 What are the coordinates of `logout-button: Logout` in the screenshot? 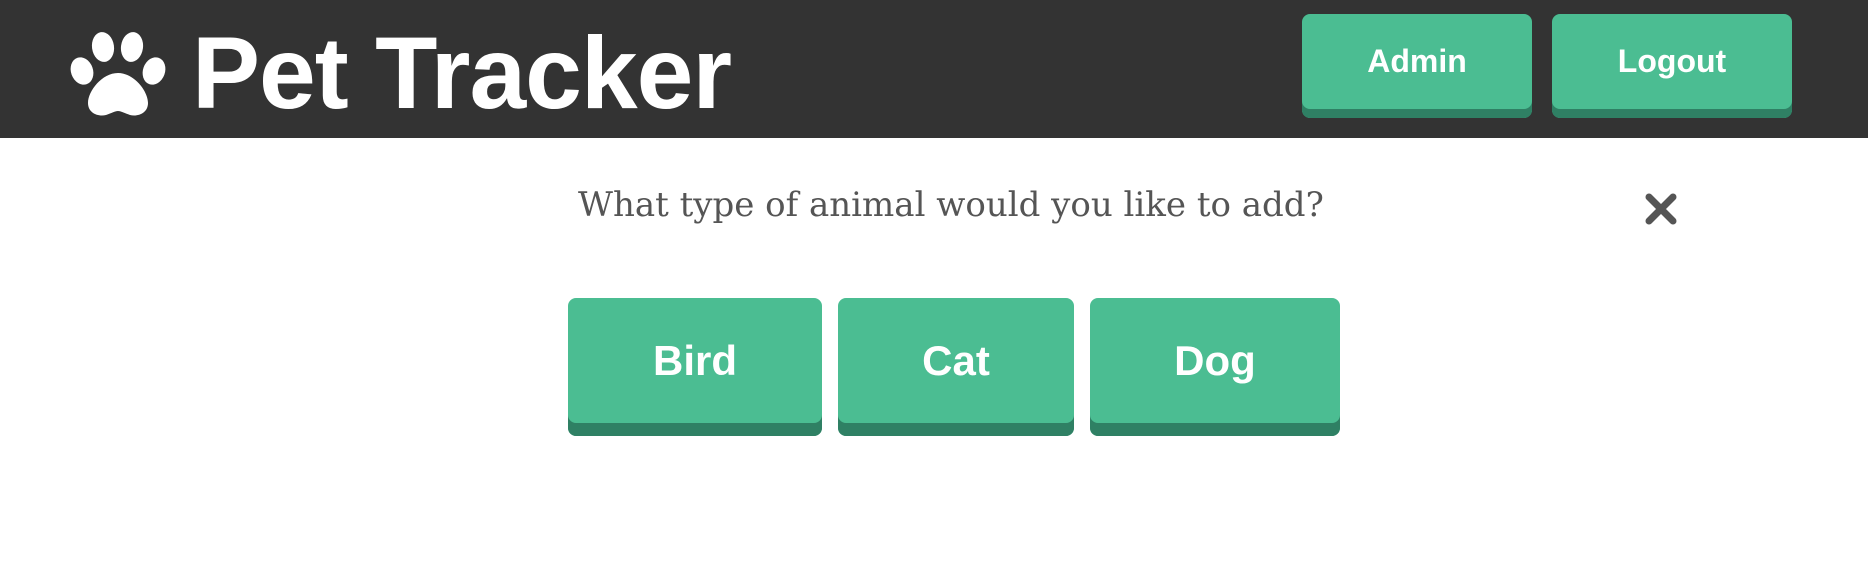 It's located at (1672, 66).